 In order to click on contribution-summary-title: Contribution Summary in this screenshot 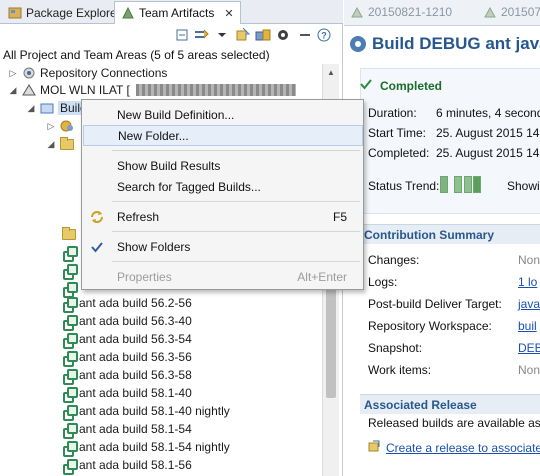, I will do `click(429, 234)`.